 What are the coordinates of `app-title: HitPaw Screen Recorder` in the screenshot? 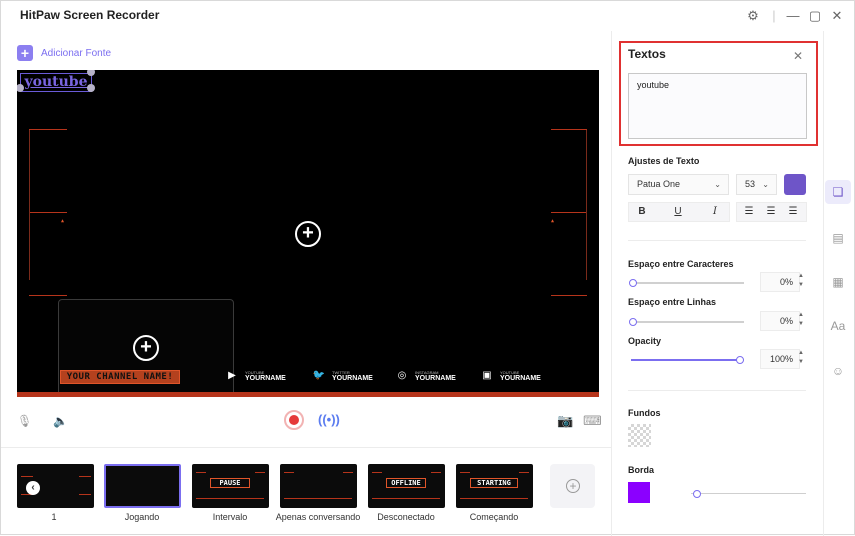 It's located at (90, 15).